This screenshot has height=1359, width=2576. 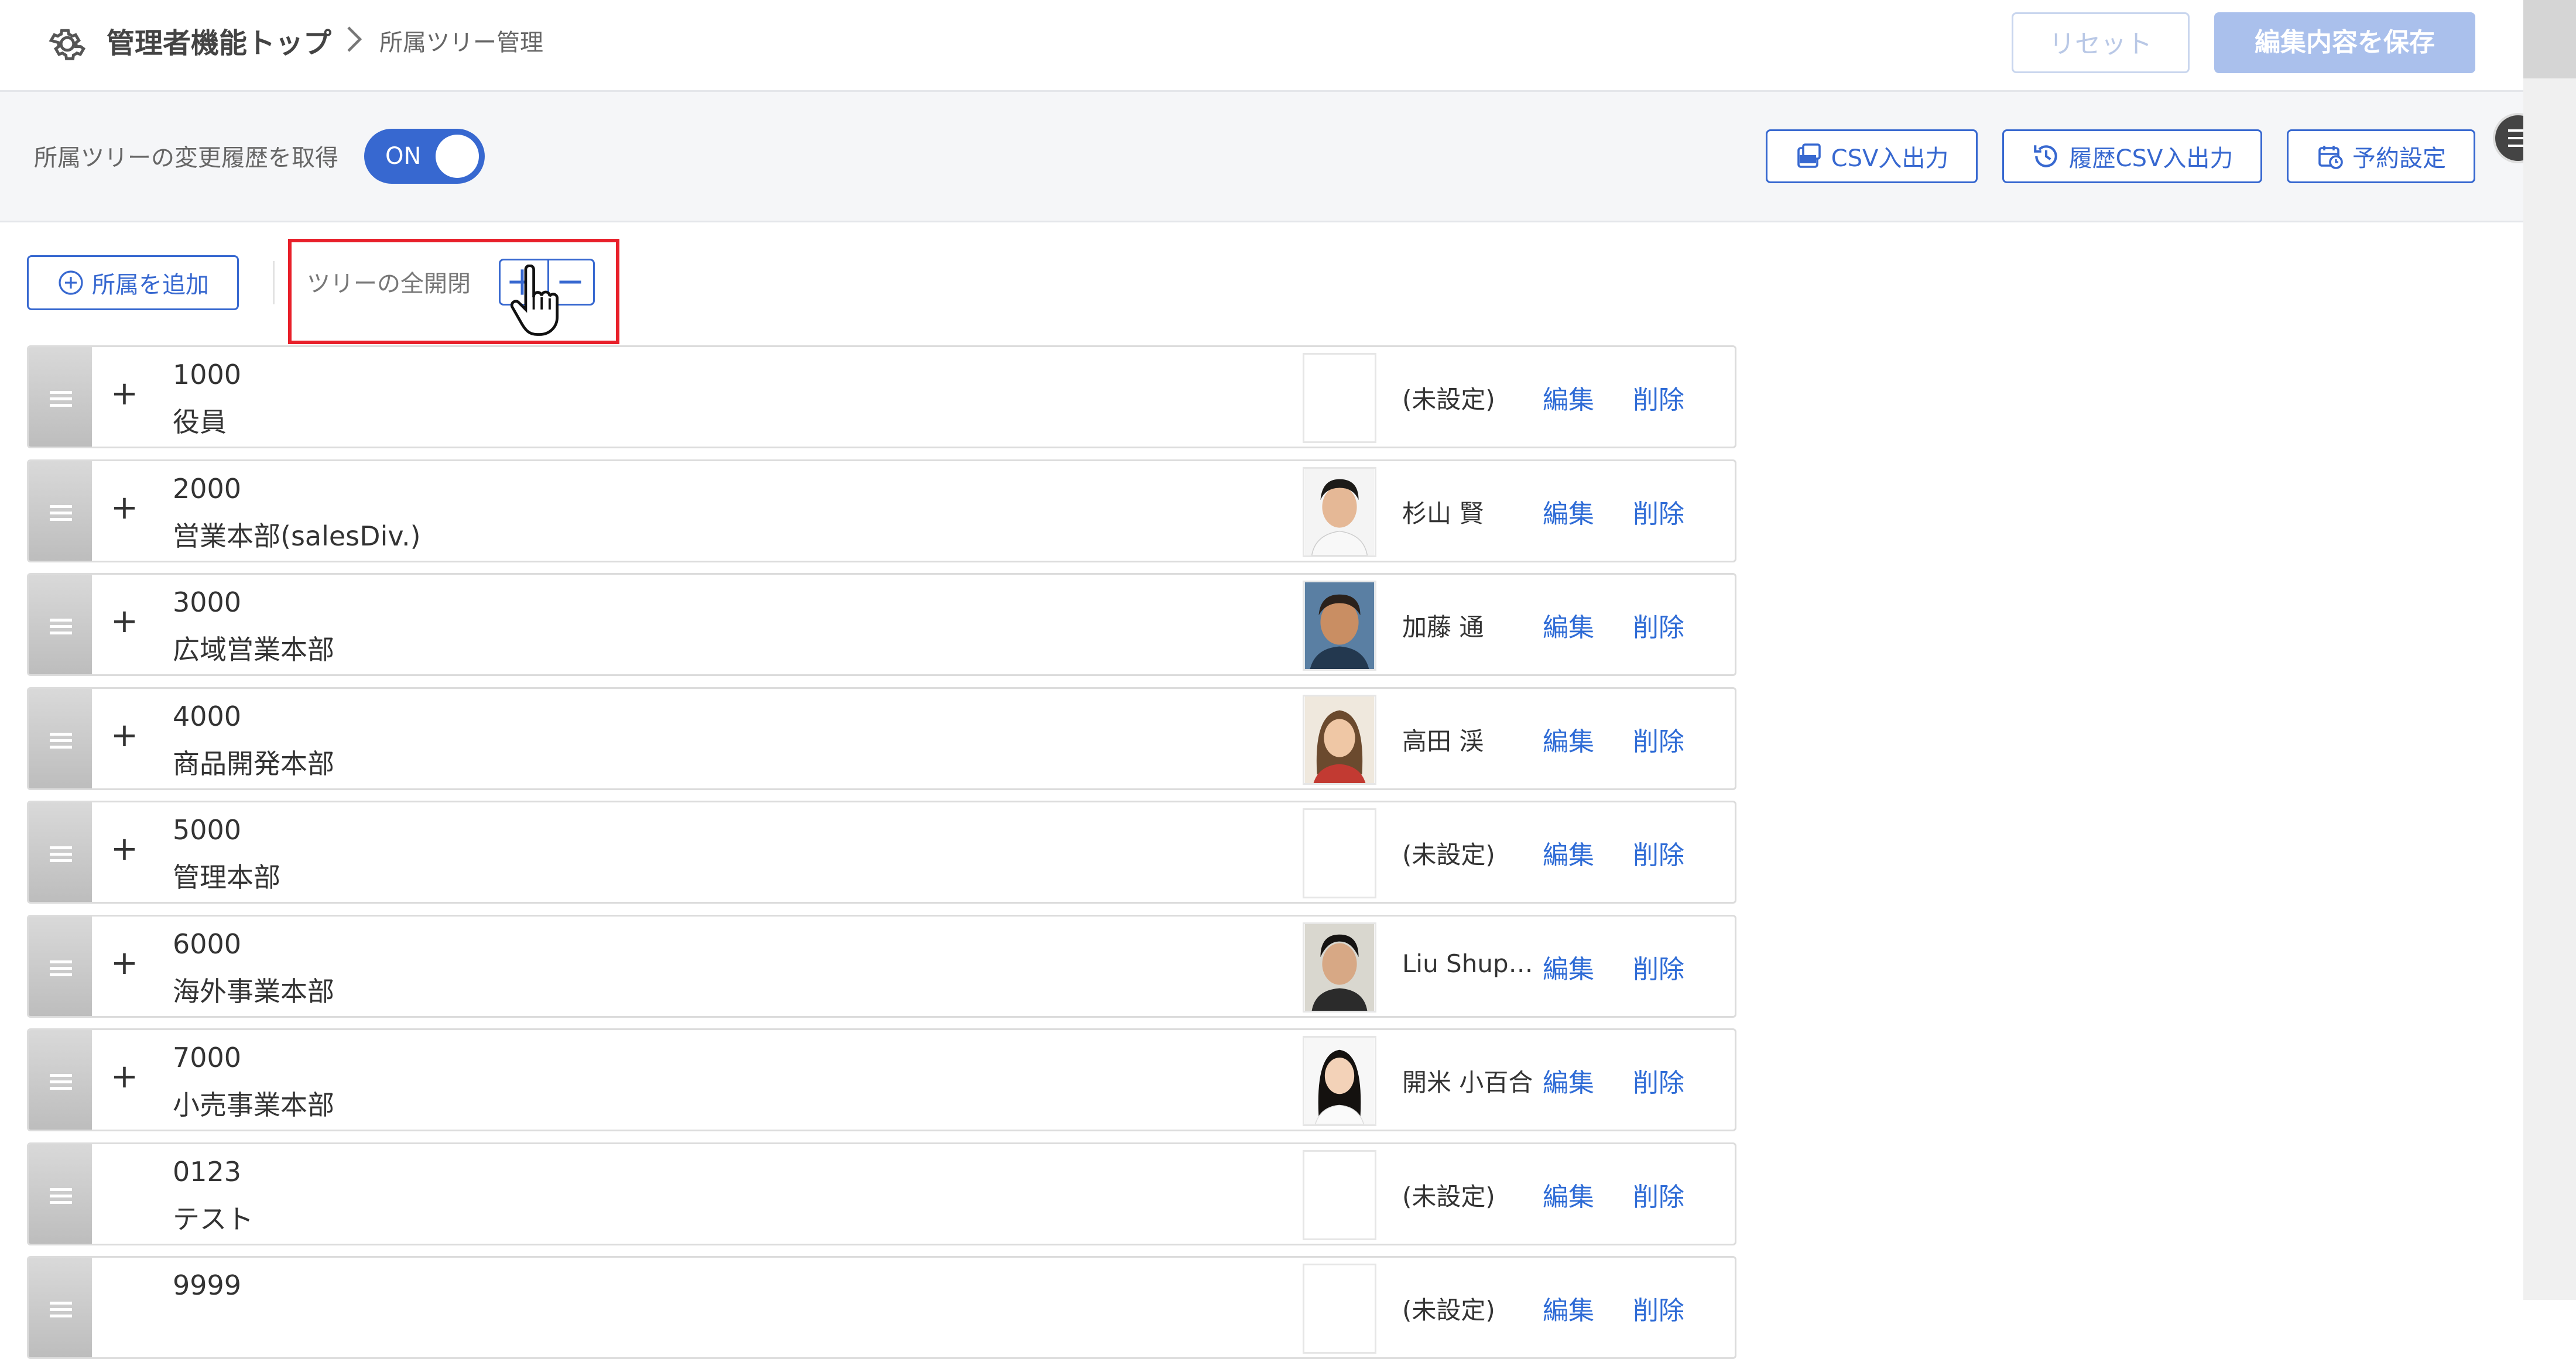 What do you see at coordinates (454, 292) in the screenshot?
I see `highlight-box` at bounding box center [454, 292].